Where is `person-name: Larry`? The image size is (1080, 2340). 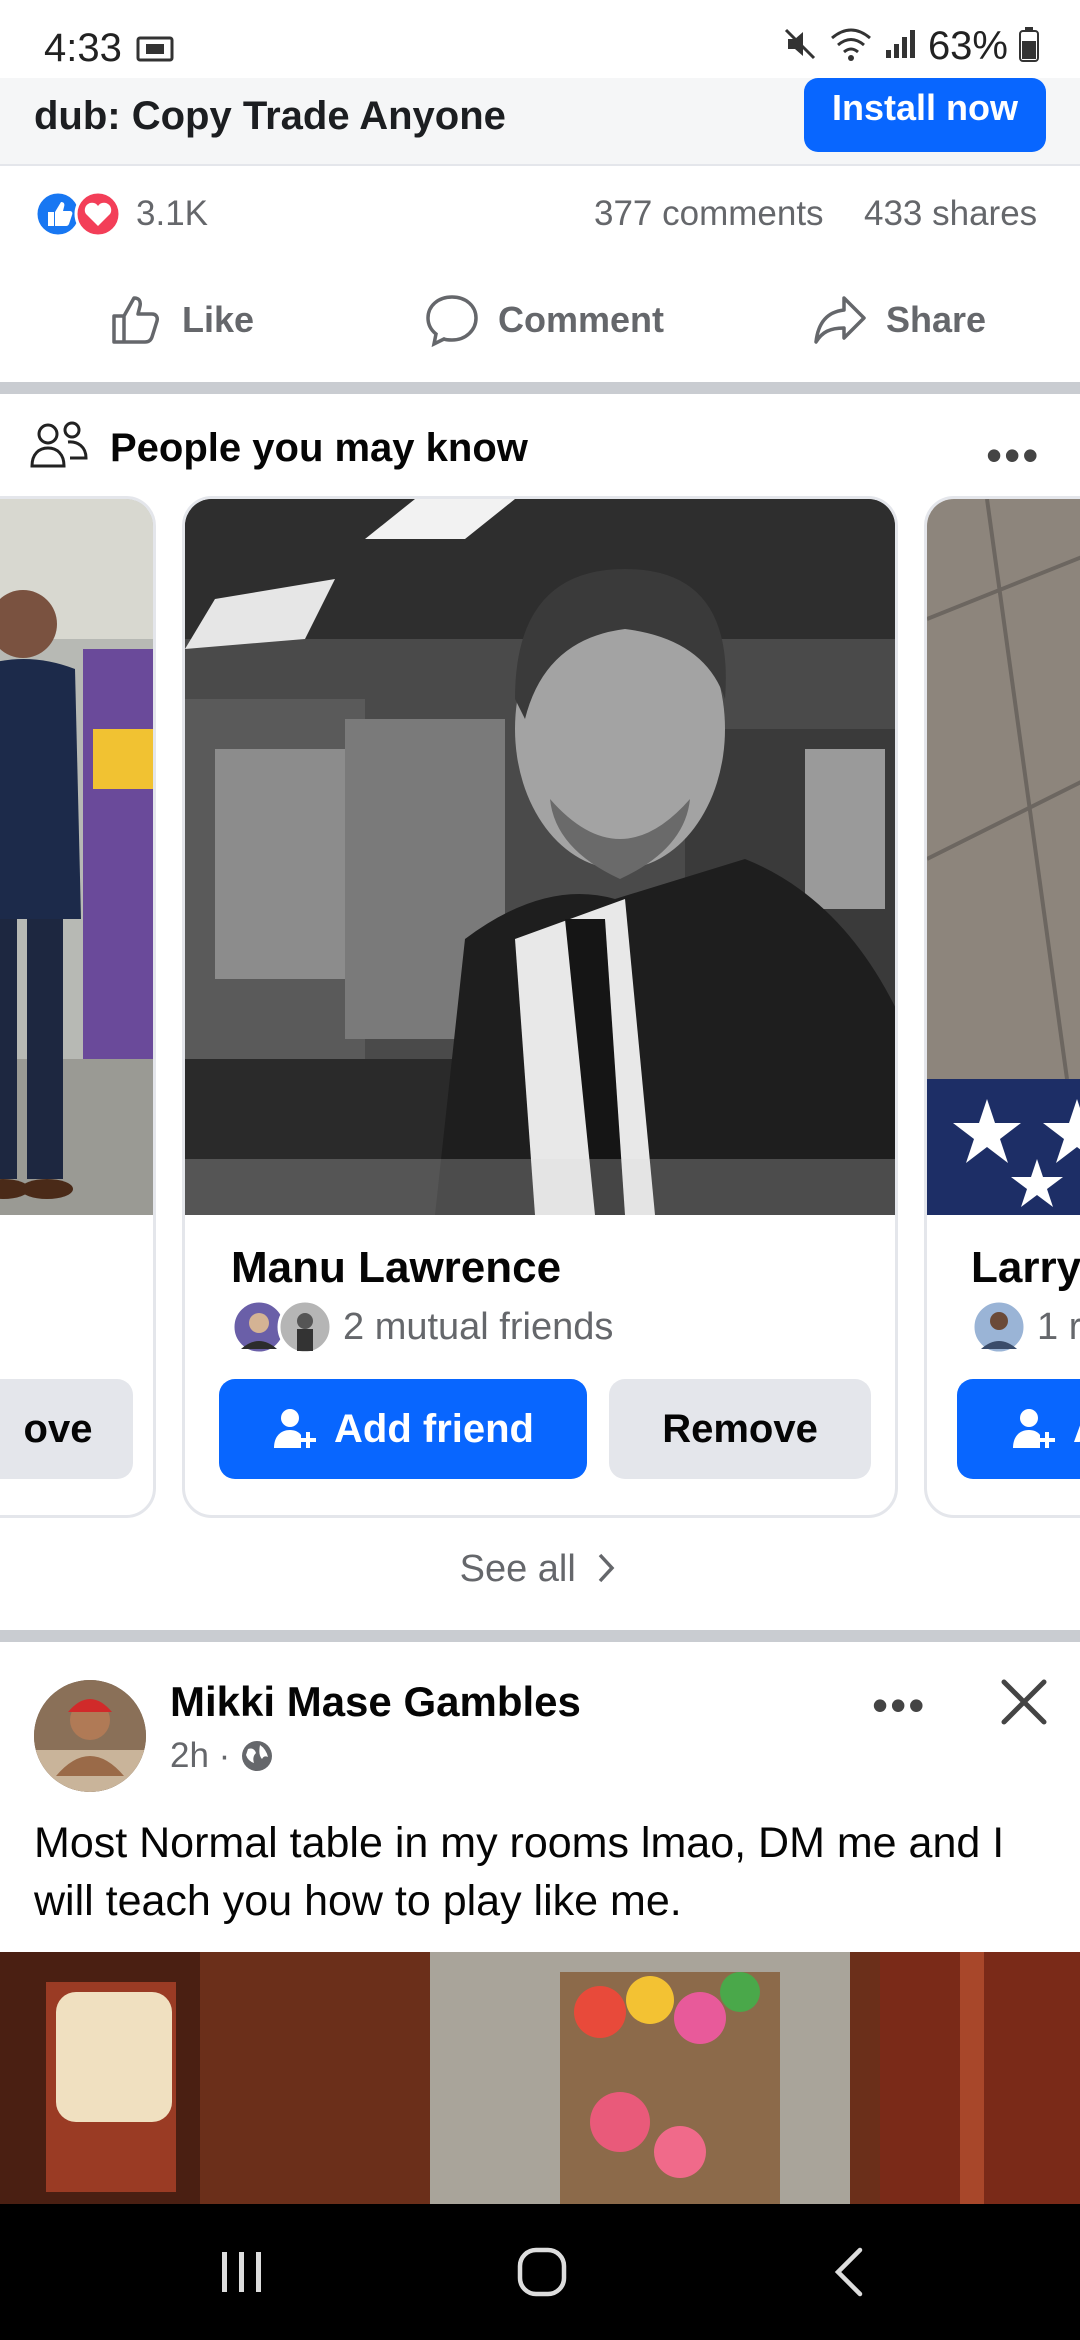
person-name: Larry is located at coordinates (1025, 1268).